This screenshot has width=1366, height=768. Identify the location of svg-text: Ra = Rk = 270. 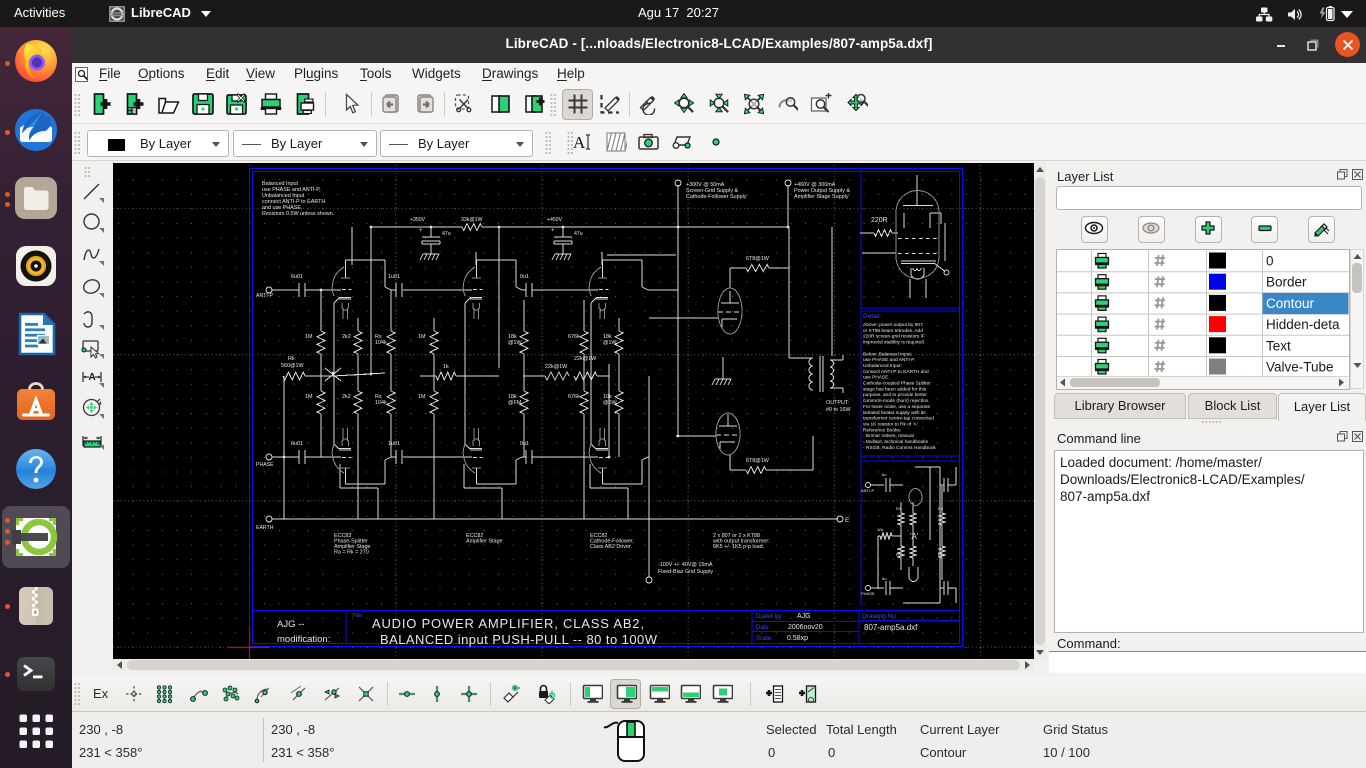
(351, 553).